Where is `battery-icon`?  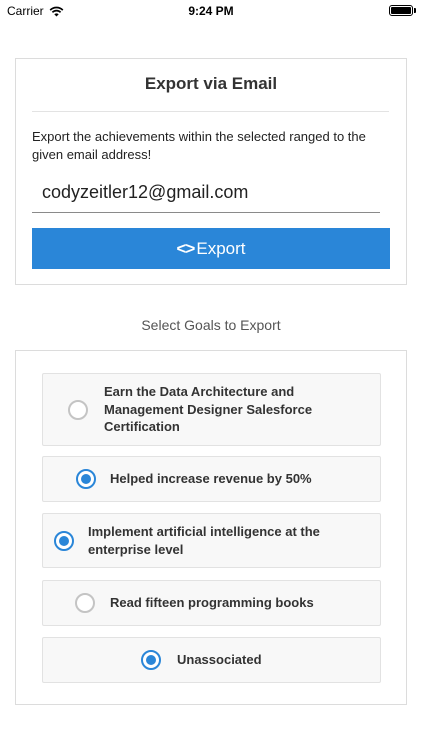
battery-icon is located at coordinates (401, 10).